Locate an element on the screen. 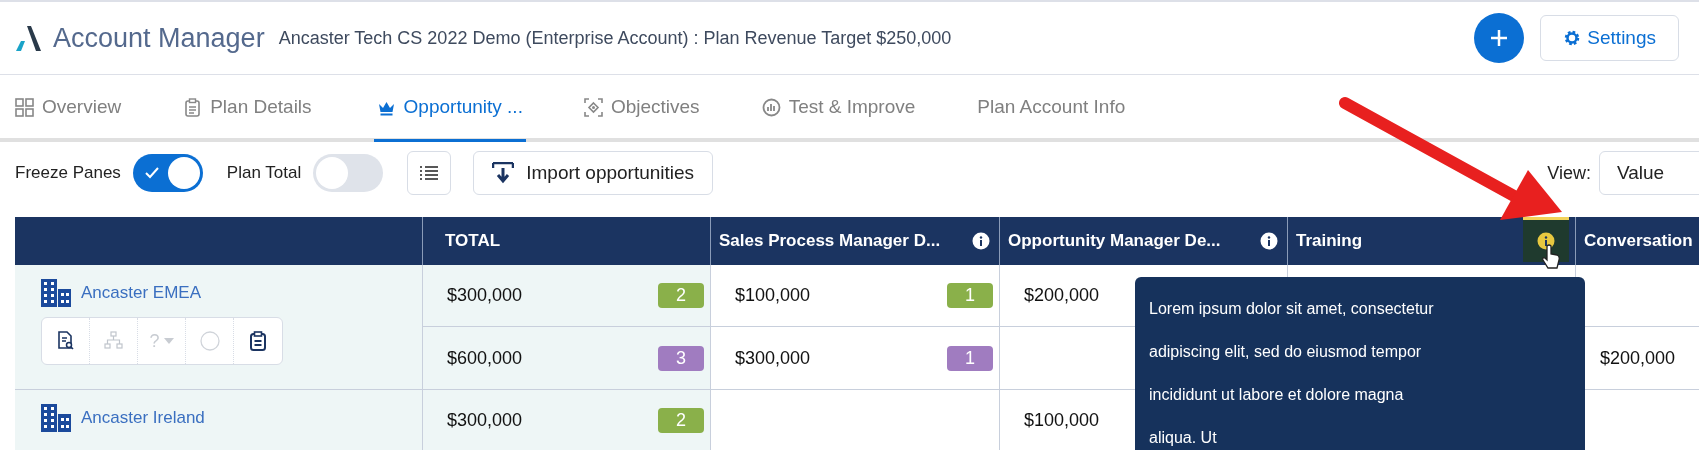  document-search-icon is located at coordinates (65, 341).